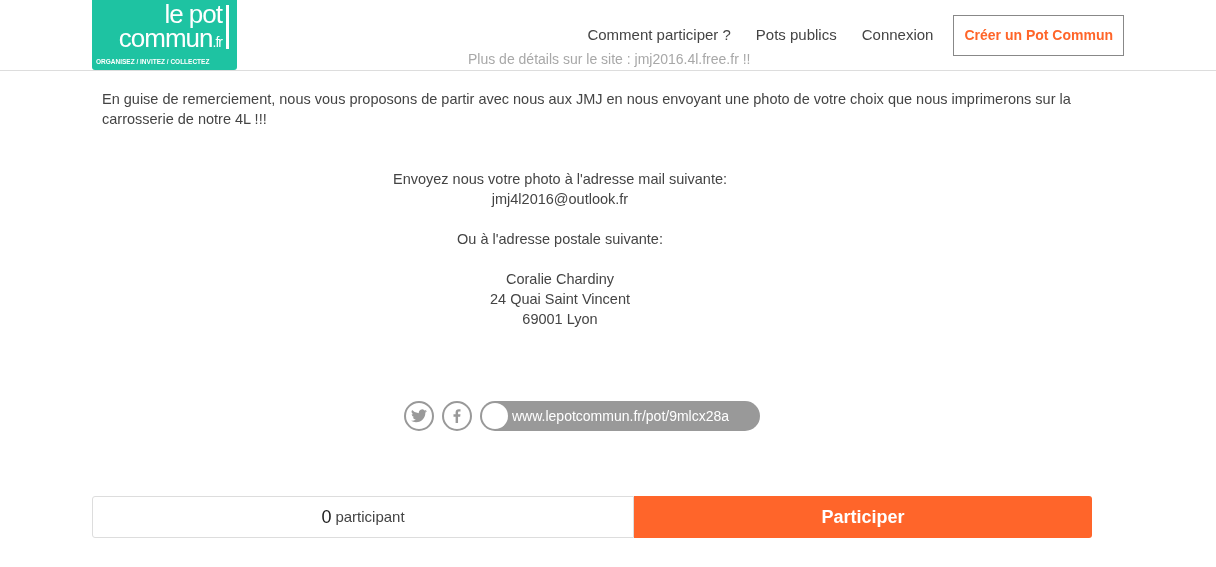  Describe the element at coordinates (560, 279) in the screenshot. I see `address-line: Coralie Chardiny` at that location.